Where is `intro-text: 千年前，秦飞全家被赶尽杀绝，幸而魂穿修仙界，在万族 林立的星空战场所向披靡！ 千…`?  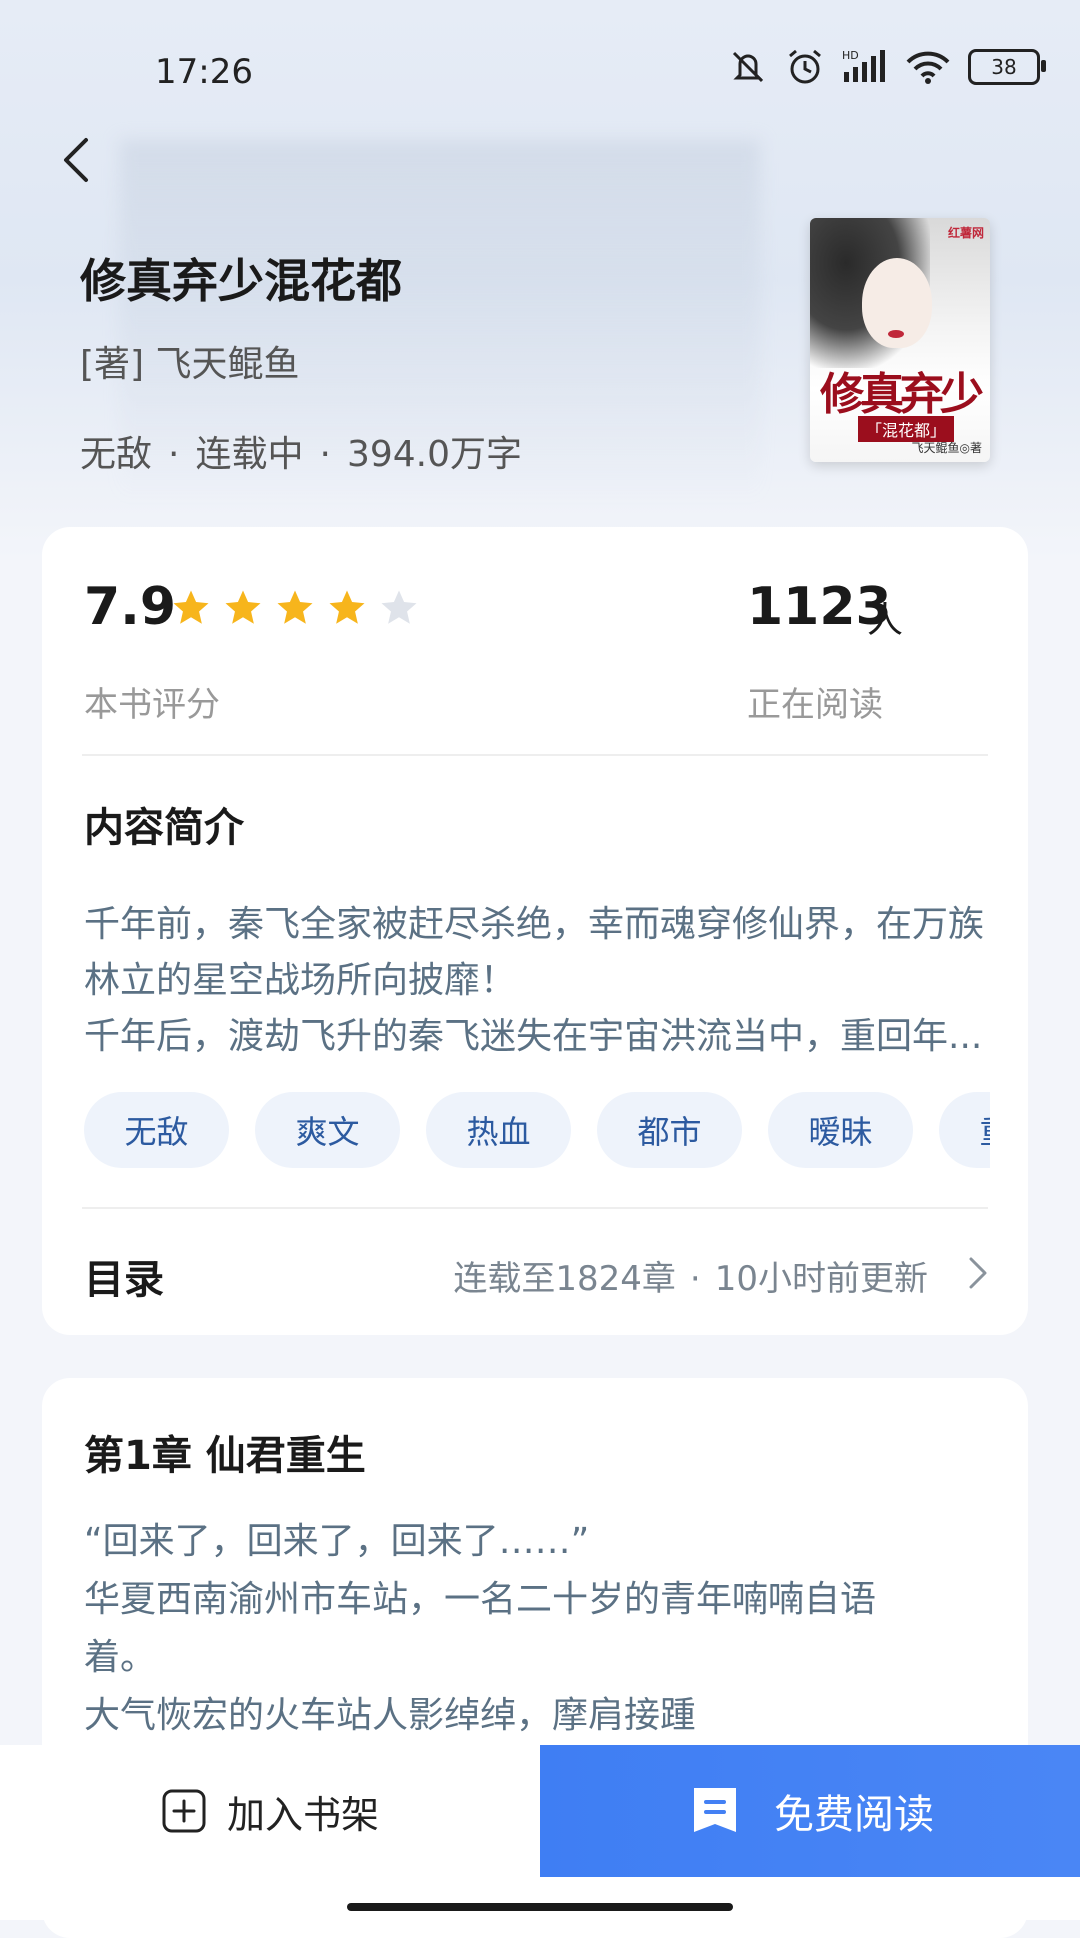 intro-text: 千年前，秦飞全家被赶尽杀绝，幸而魂穿修仙界，在万族 林立的星空战场所向披靡！ 千… is located at coordinates (549, 981).